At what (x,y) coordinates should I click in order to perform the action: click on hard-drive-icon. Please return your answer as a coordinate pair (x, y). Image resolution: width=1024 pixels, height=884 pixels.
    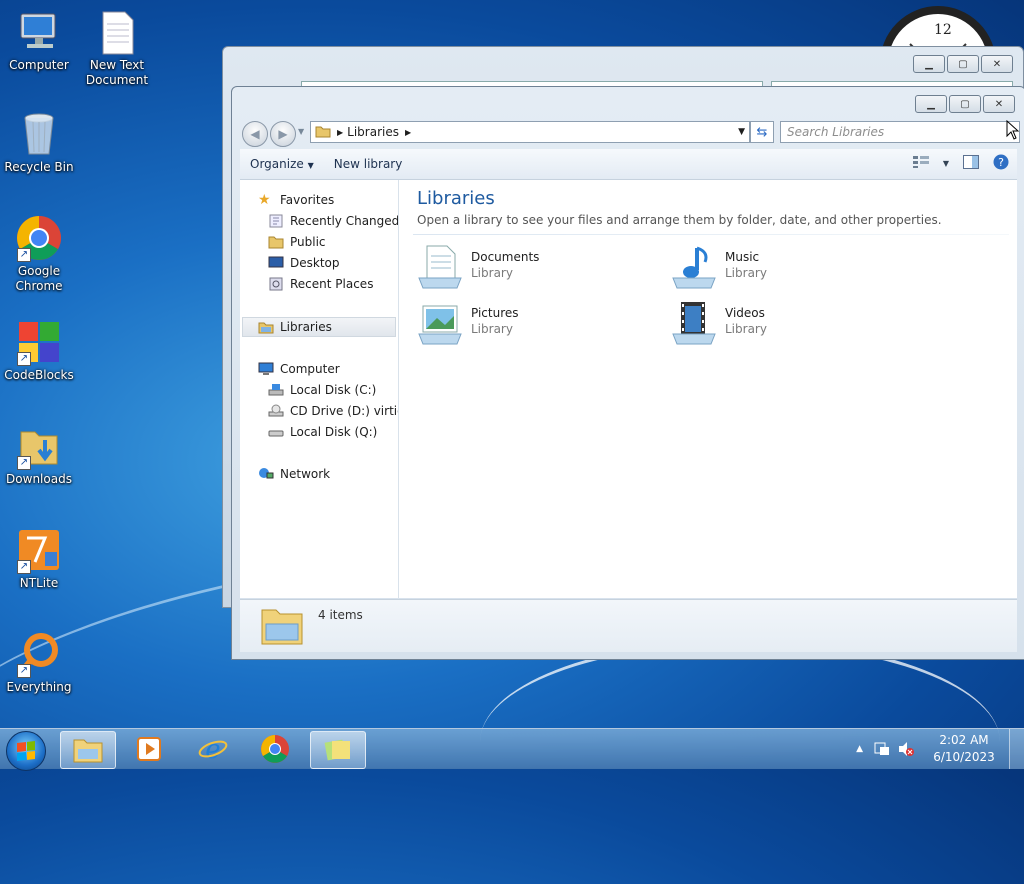
    Looking at the image, I should click on (276, 432).